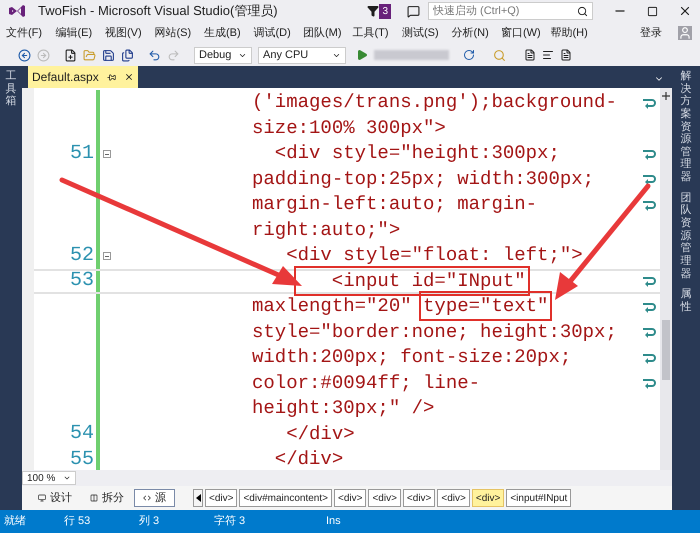  What do you see at coordinates (417, 153) in the screenshot?
I see `code-text: <div style="height:300px;` at bounding box center [417, 153].